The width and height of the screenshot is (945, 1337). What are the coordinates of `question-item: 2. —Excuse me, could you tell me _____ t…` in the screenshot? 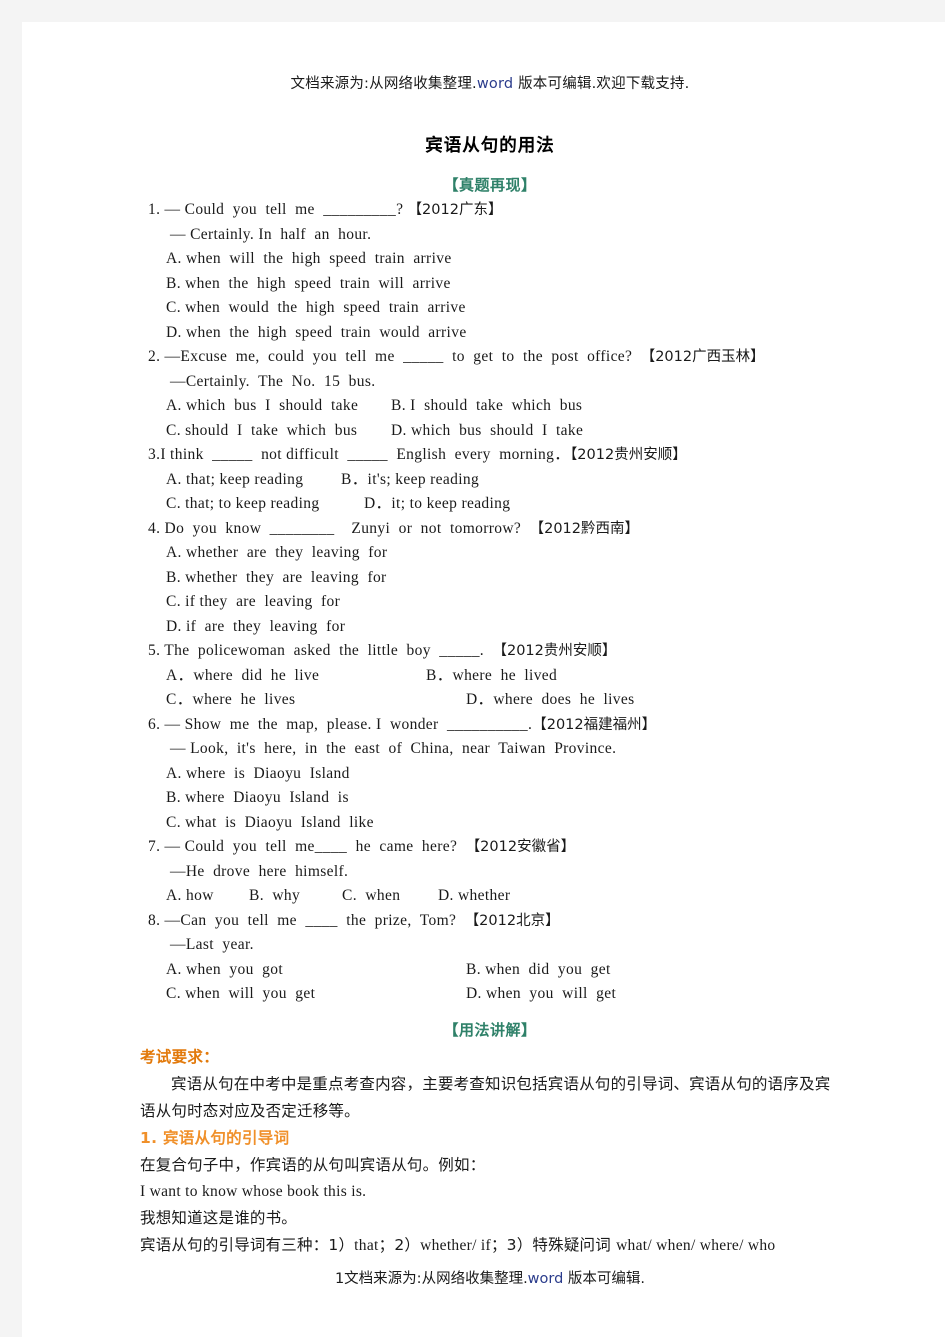 It's located at (490, 394).